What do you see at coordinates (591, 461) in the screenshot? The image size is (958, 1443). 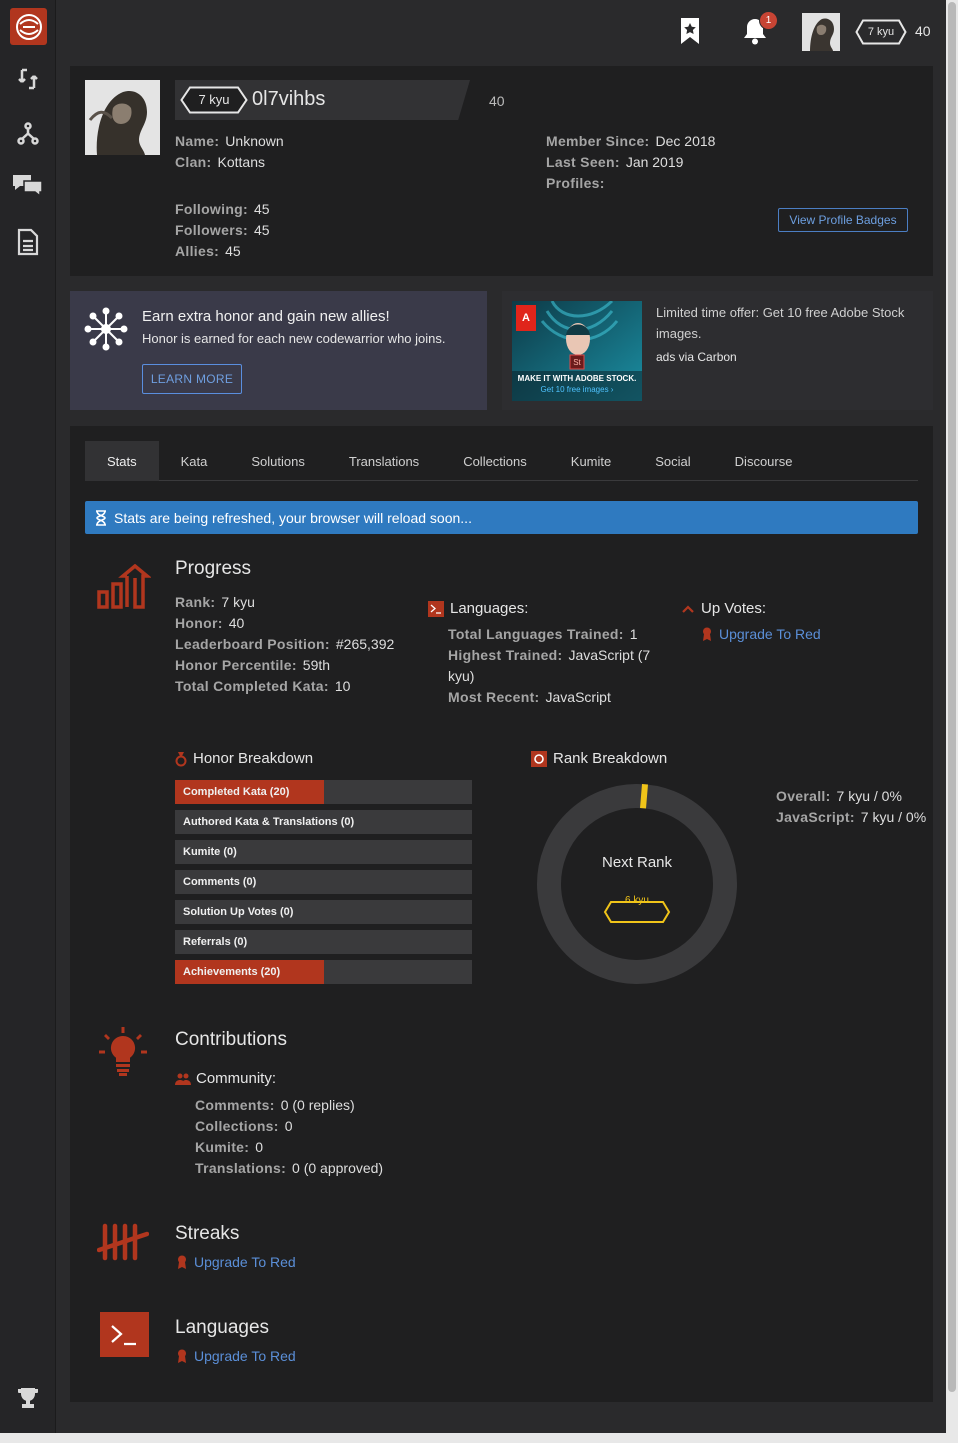 I see `tab-kumite: Kumite` at bounding box center [591, 461].